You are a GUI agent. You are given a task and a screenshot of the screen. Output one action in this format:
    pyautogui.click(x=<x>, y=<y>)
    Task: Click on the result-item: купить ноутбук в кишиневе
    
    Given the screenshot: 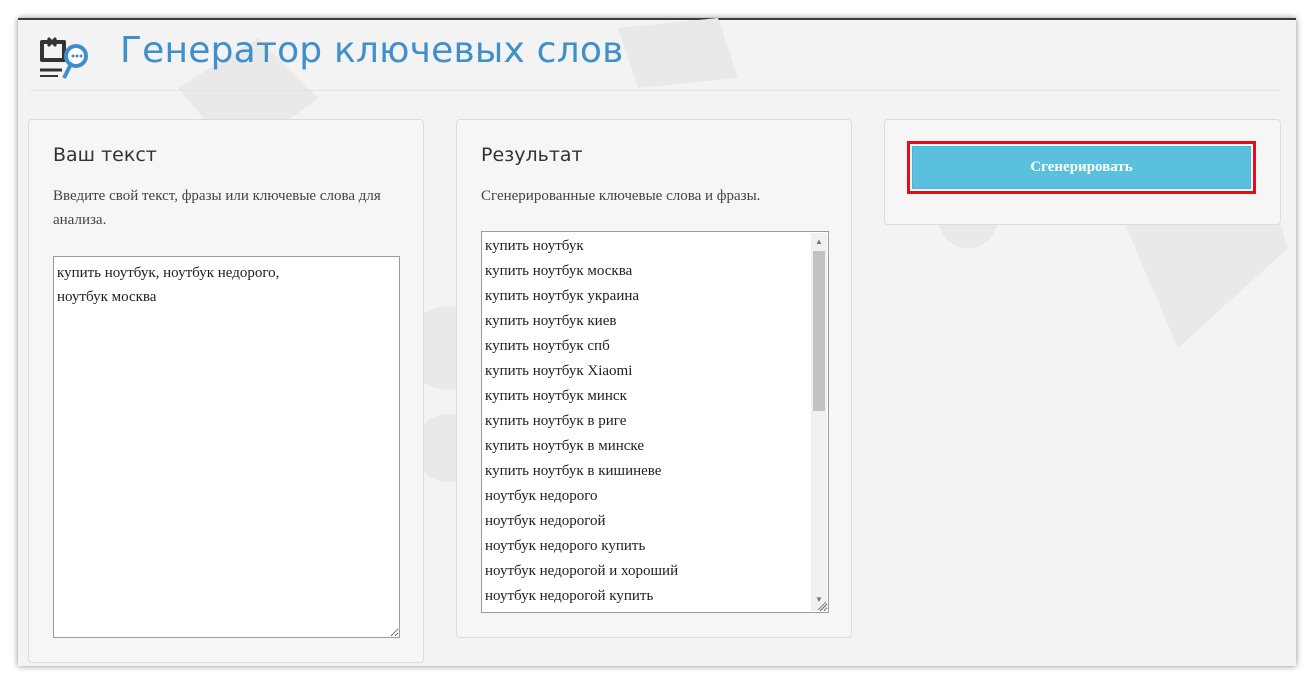 What is the action you would take?
    pyautogui.click(x=573, y=471)
    